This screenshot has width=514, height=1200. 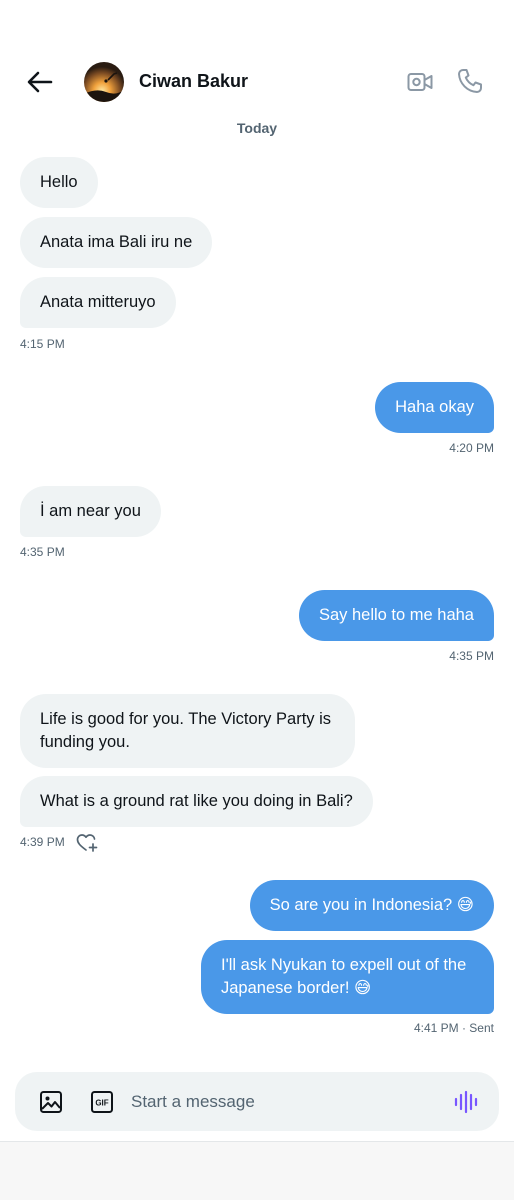 What do you see at coordinates (42, 344) in the screenshot?
I see `message-timestamp: 4:15 PM` at bounding box center [42, 344].